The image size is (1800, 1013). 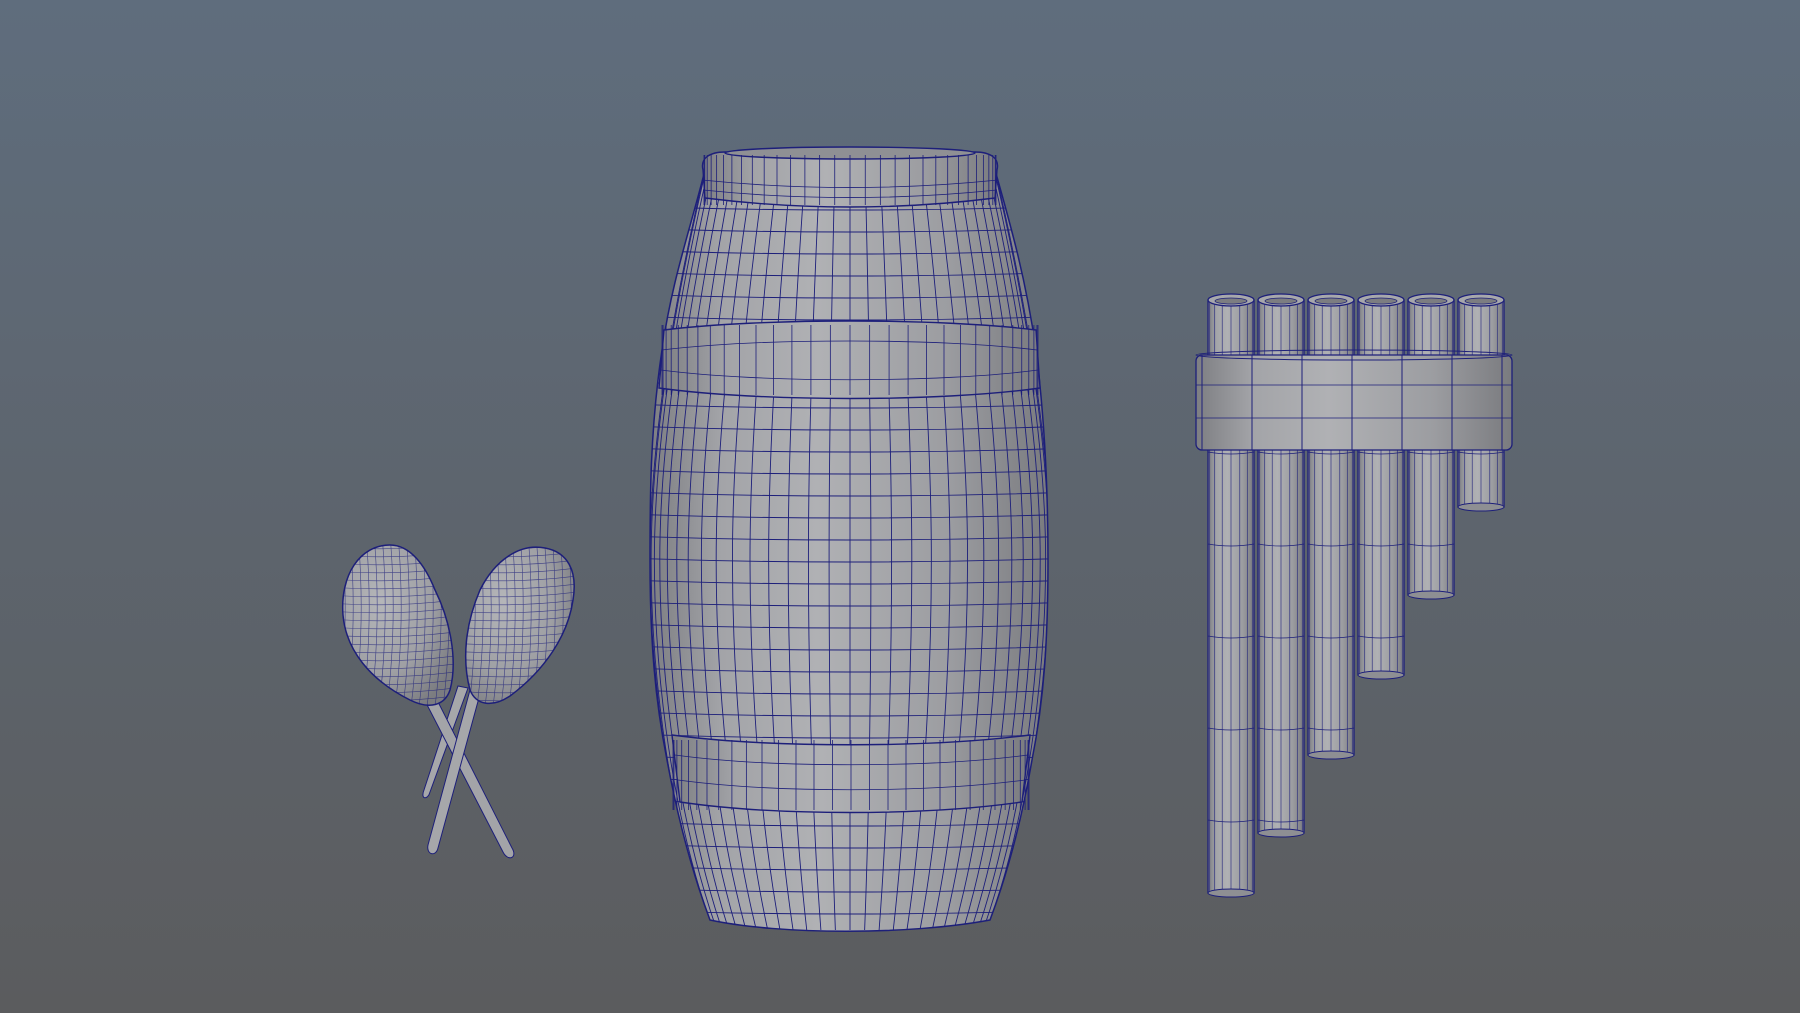 What do you see at coordinates (849, 360) in the screenshot?
I see `barrel-upper-band` at bounding box center [849, 360].